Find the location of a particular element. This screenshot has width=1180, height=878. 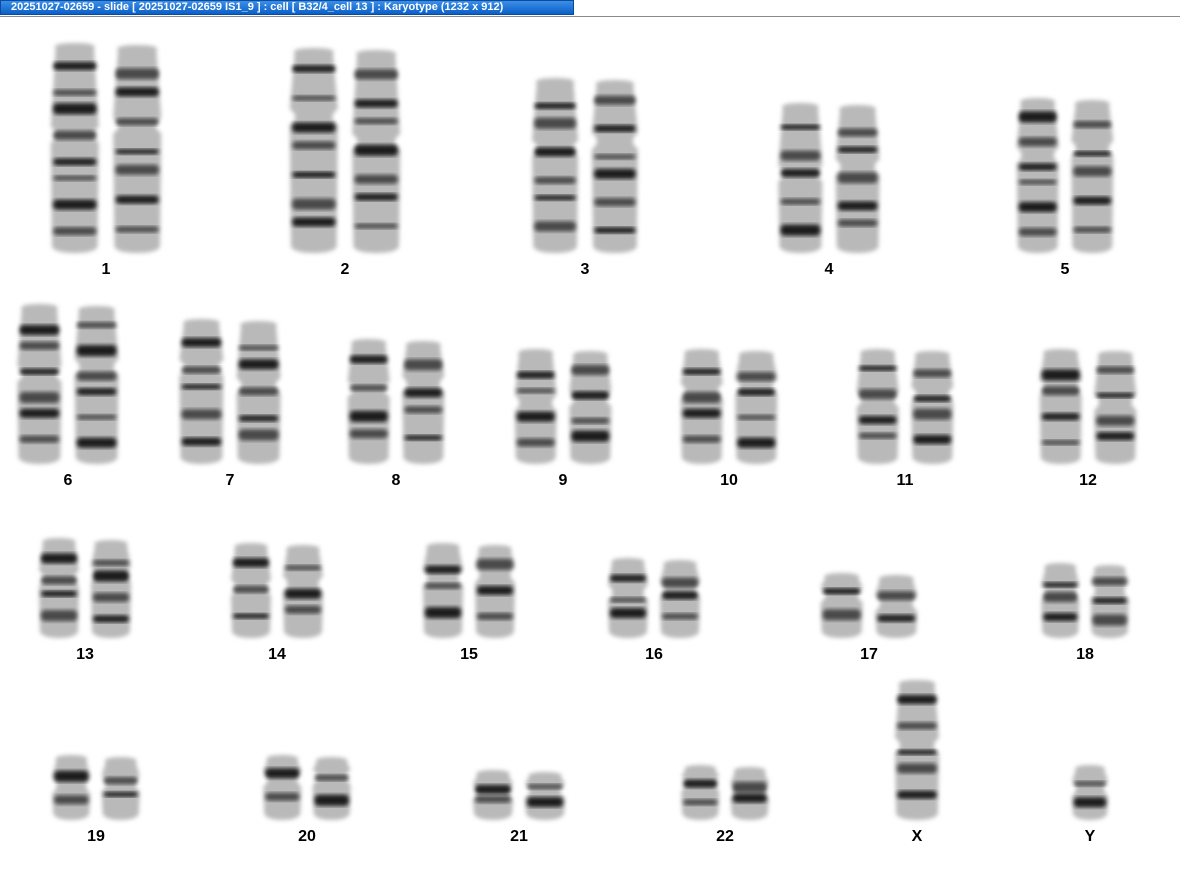

chromosome is located at coordinates (1090, 792).